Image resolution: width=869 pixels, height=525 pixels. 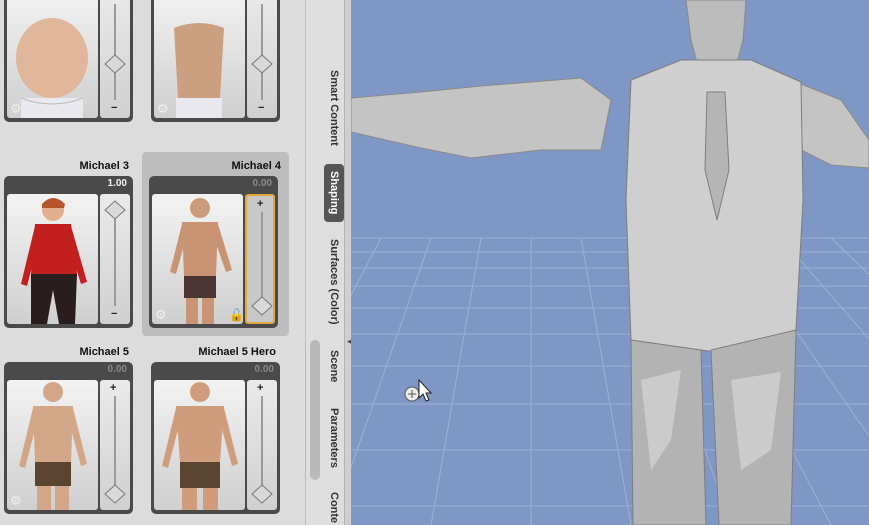 I want to click on shape-card-michael-4: Michael 4 0.00 + ⚙ 🔓, so click(x=215, y=244).